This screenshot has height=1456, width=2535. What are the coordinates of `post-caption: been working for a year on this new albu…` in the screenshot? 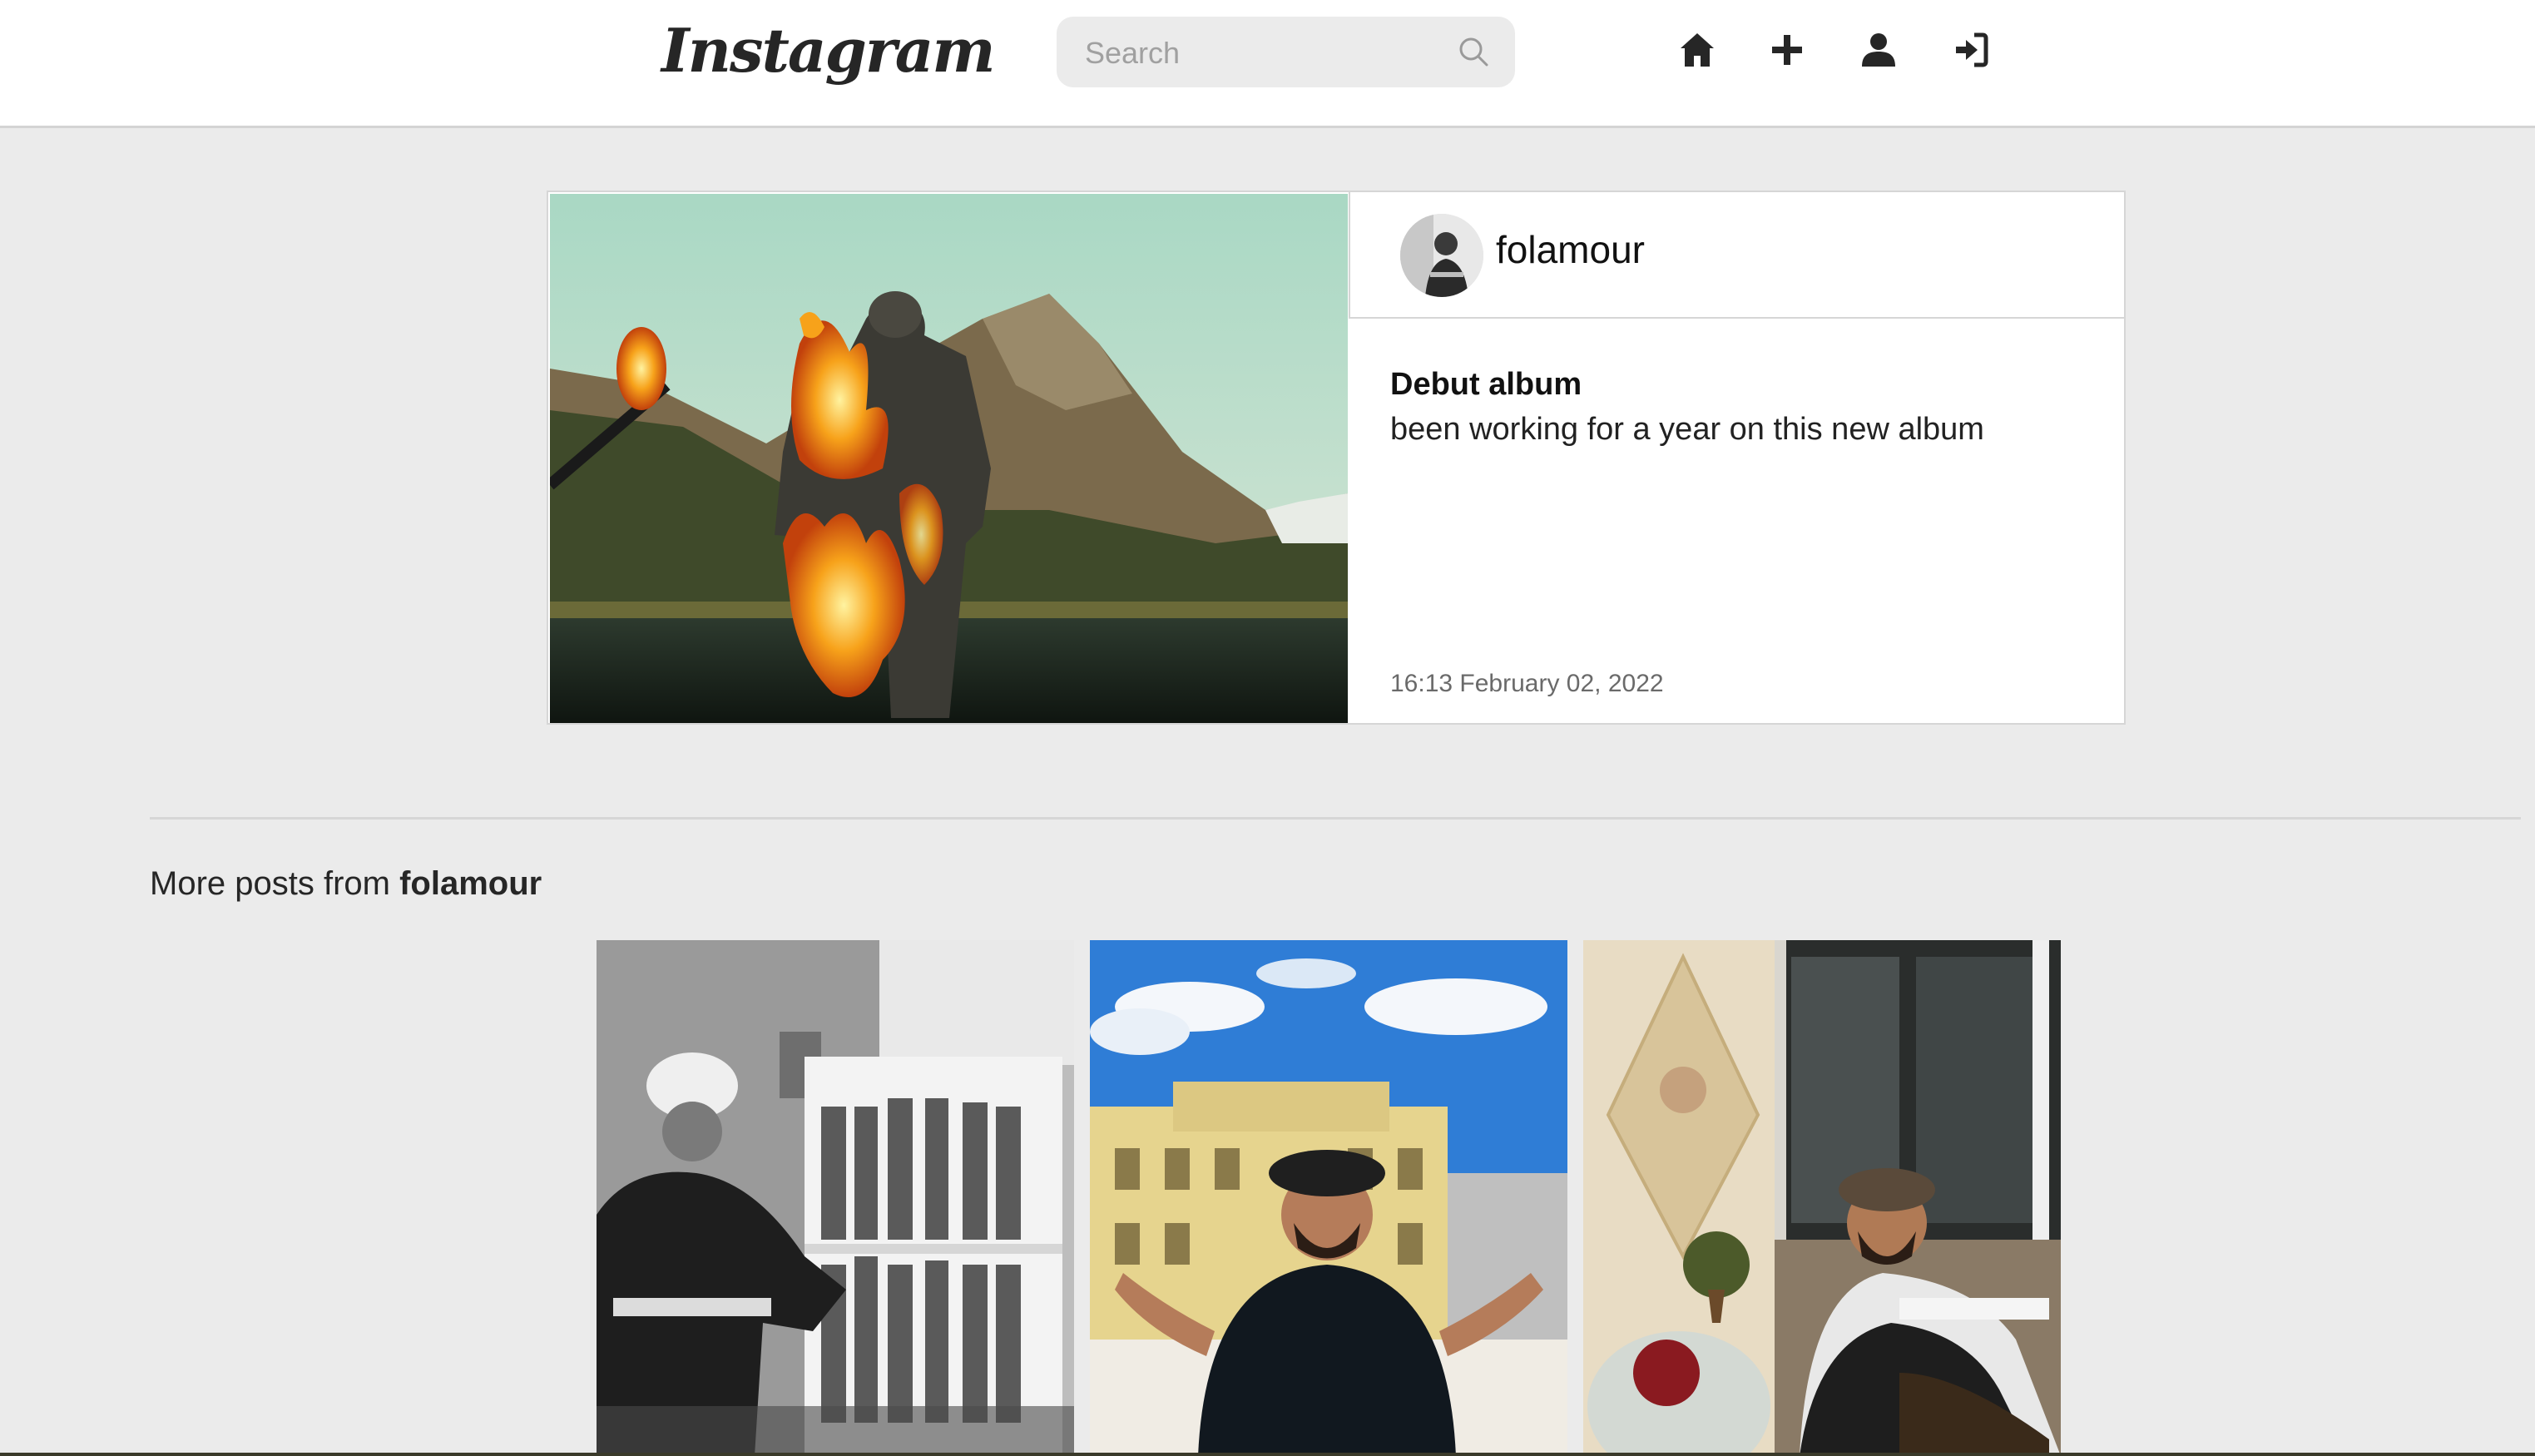 It's located at (1687, 429).